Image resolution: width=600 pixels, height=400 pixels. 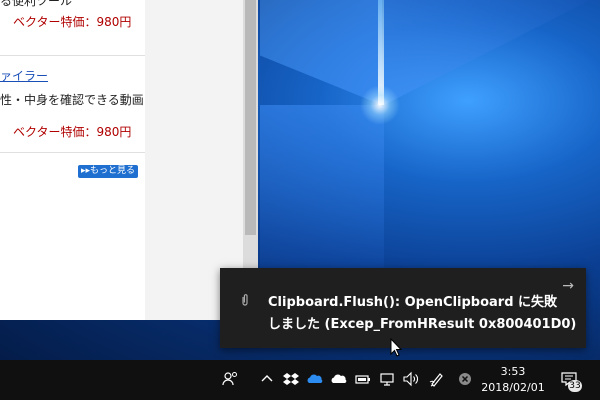 I want to click on chevron-up-icon, so click(x=267, y=379).